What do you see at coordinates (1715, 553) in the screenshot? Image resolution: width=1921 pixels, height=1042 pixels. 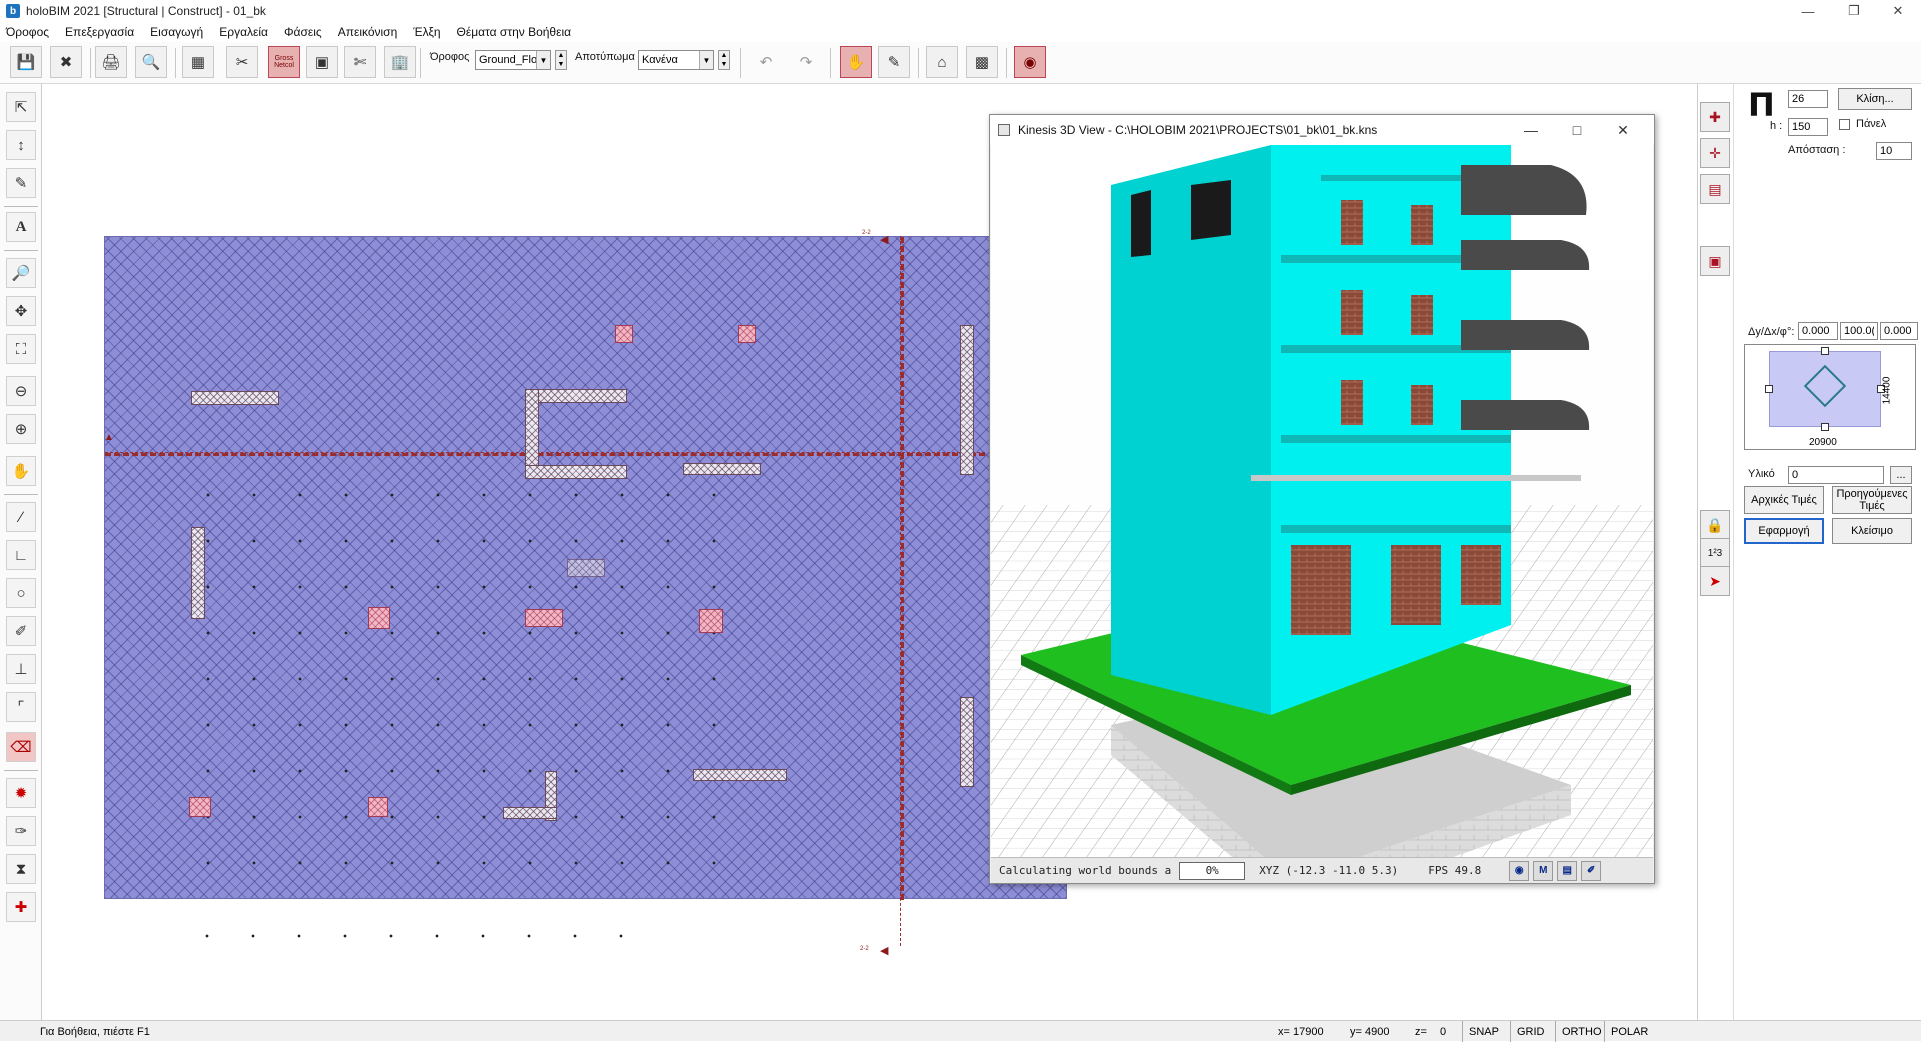 I see `numbering-icon: 1²3` at bounding box center [1715, 553].